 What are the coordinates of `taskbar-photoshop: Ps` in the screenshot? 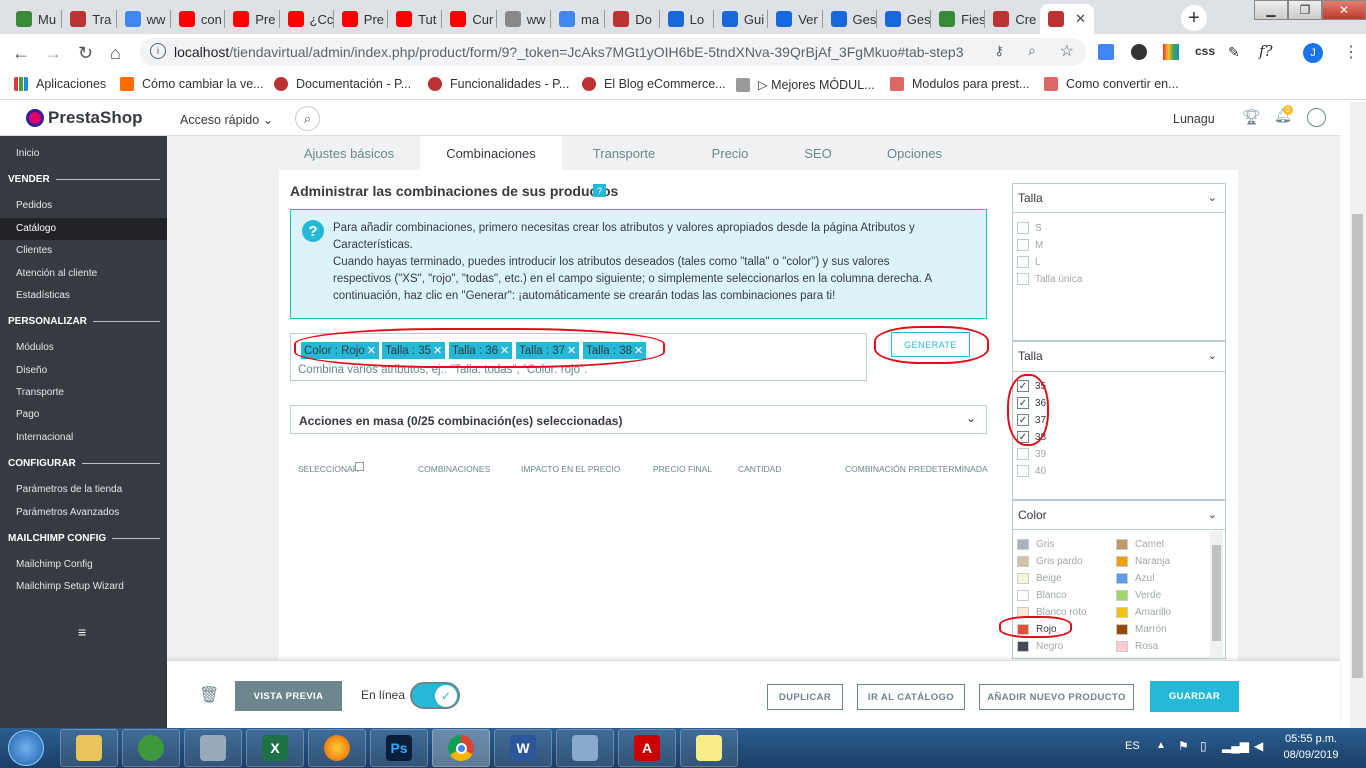 It's located at (399, 748).